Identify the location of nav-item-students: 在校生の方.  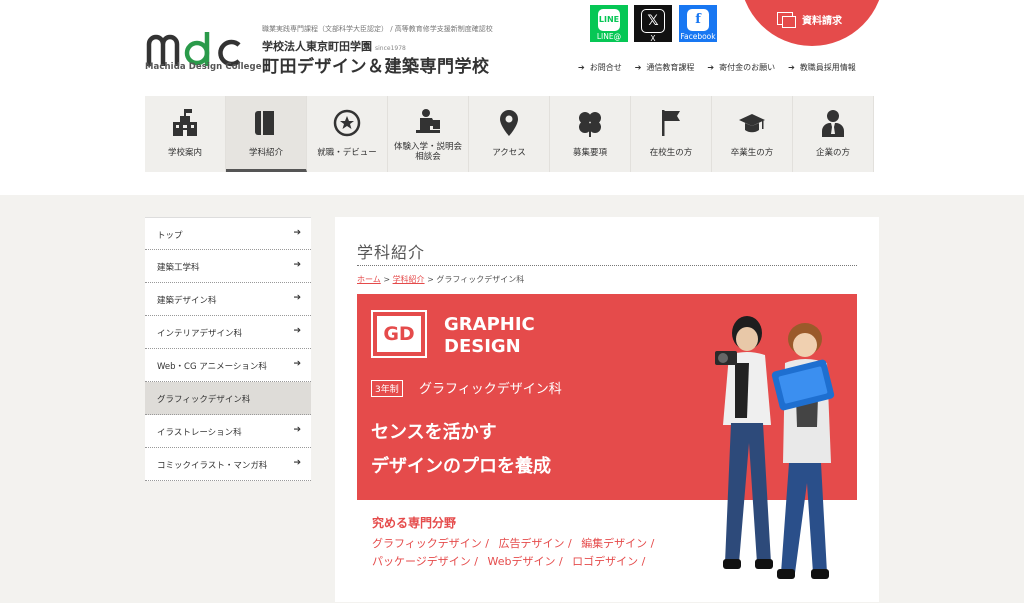
(671, 134).